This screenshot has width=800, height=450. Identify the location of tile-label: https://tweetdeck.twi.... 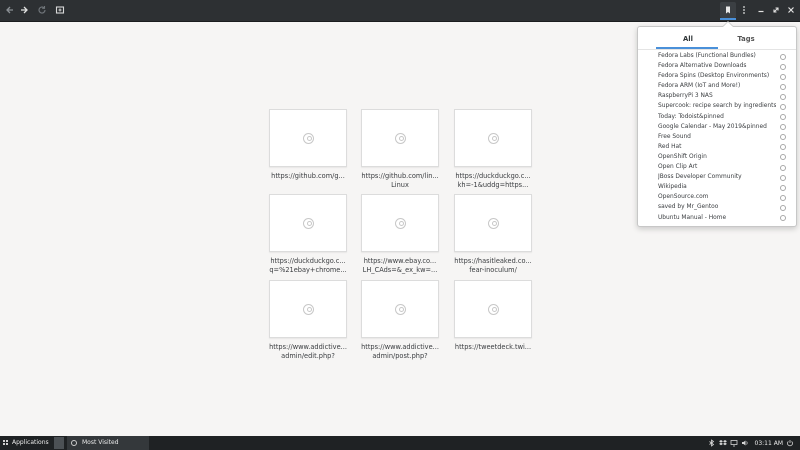
(493, 347).